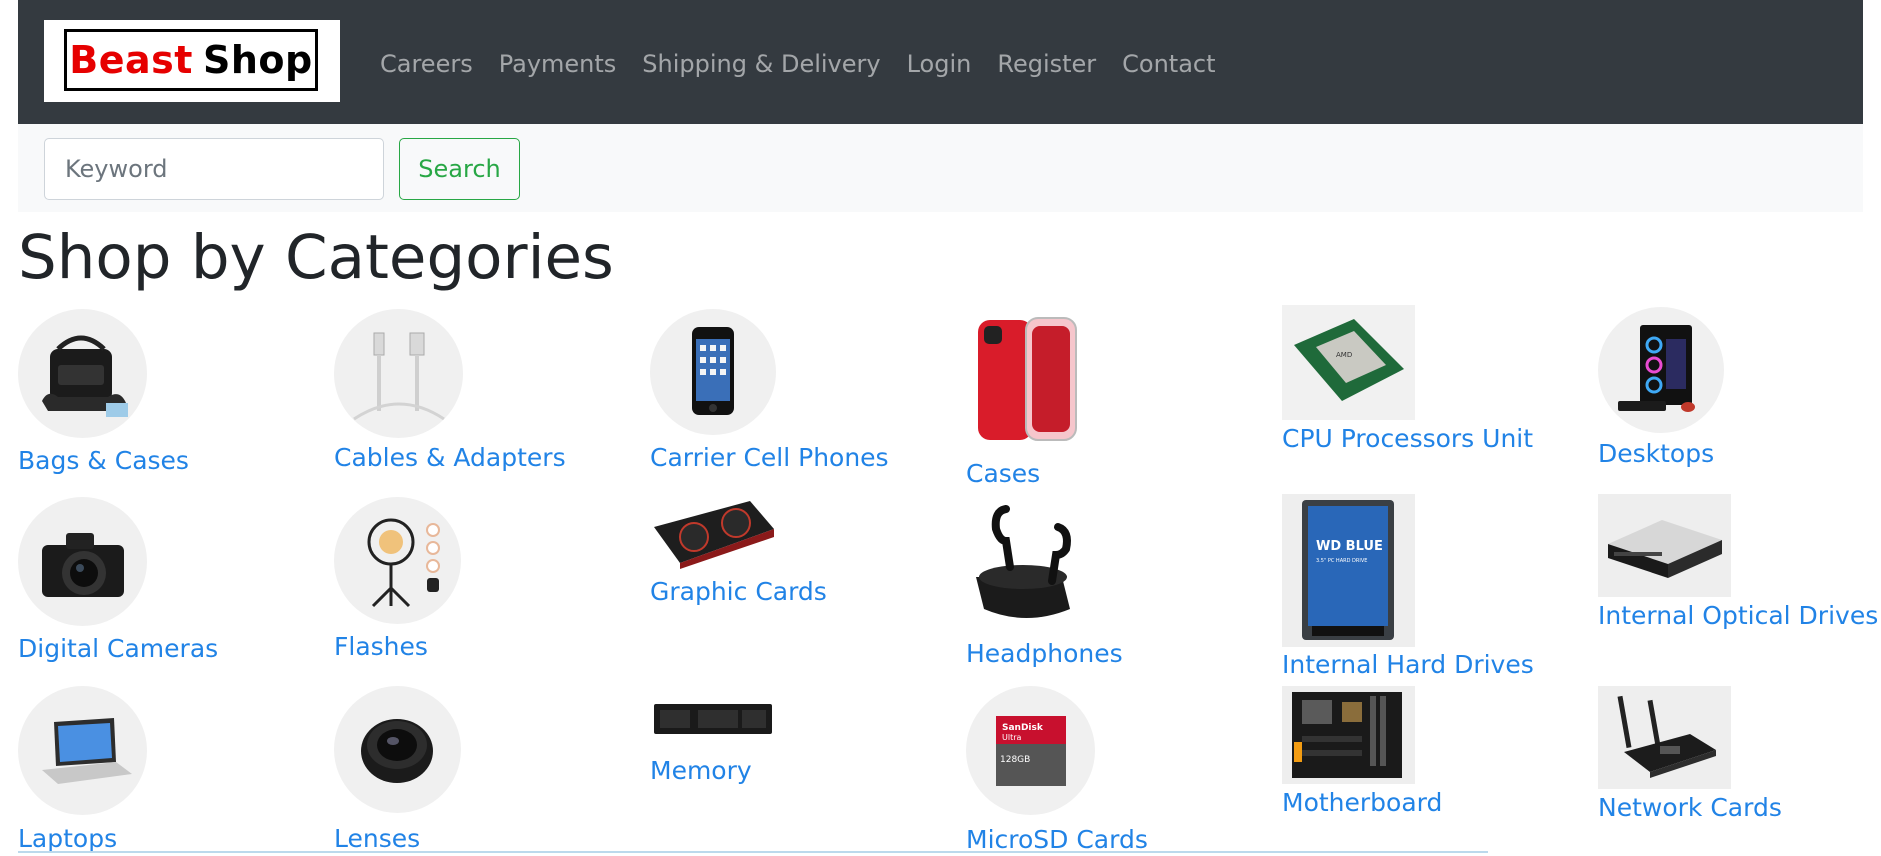  What do you see at coordinates (1341, 561) in the screenshot?
I see `hdd-sub-text: 3.5" PC HARD DRIVE` at bounding box center [1341, 561].